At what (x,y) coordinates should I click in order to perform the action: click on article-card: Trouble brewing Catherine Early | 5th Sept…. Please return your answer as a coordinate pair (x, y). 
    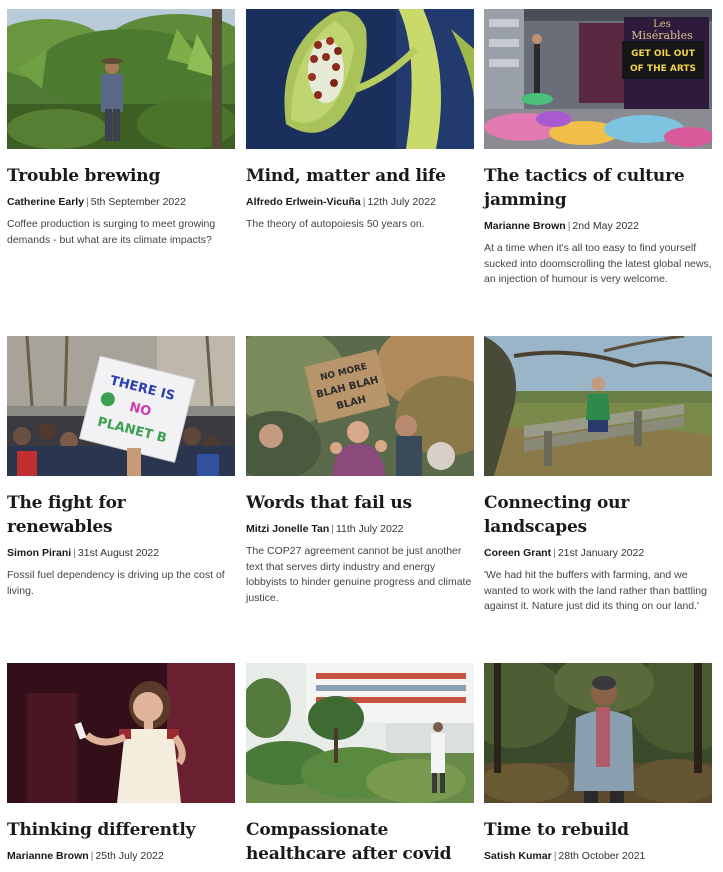
    Looking at the image, I should click on (121, 128).